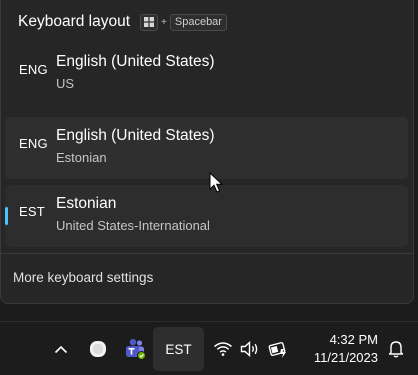  I want to click on volume-icon, so click(250, 349).